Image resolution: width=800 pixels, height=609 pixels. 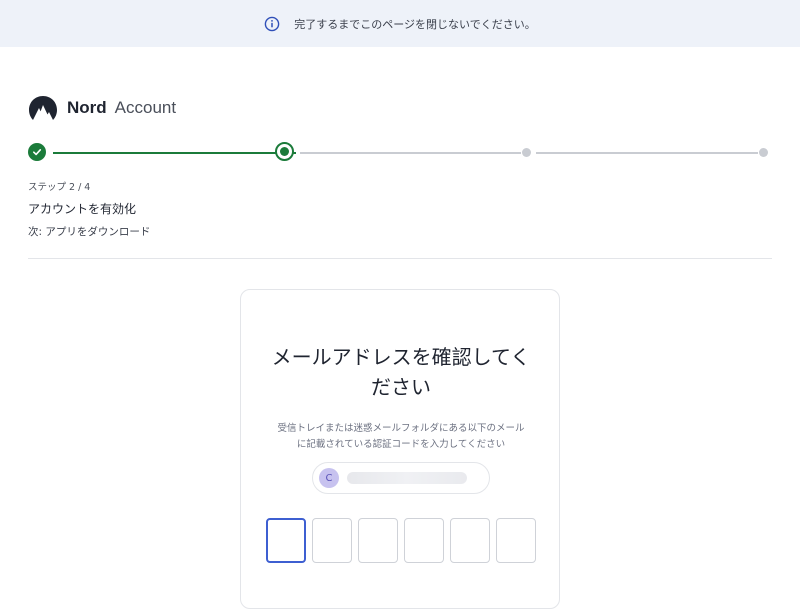 What do you see at coordinates (401, 372) in the screenshot?
I see `verify-email-heading: メールアドレスを確認してく ださい` at bounding box center [401, 372].